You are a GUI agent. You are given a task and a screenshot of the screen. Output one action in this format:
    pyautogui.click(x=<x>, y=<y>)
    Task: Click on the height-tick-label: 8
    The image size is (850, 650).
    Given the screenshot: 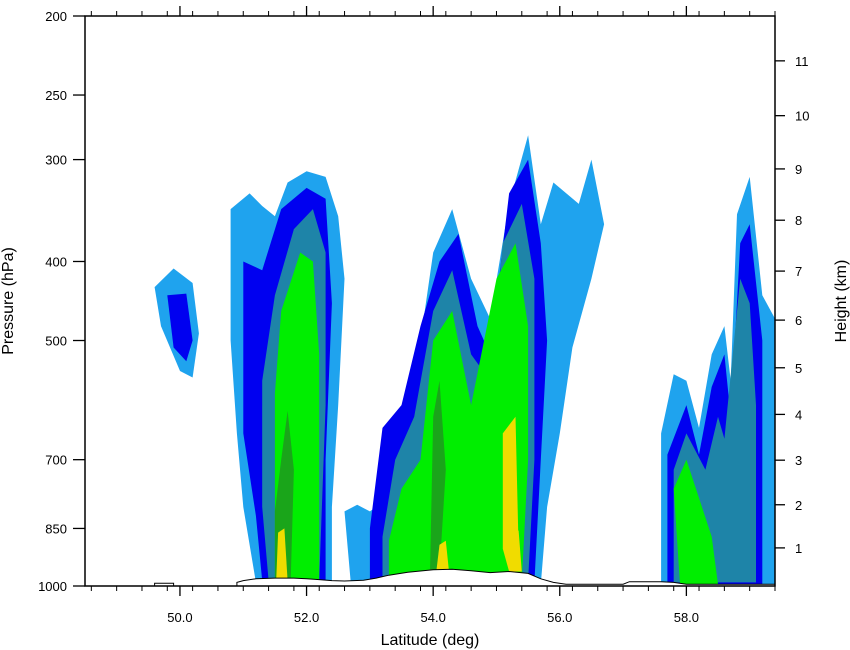 What is the action you would take?
    pyautogui.click(x=798, y=220)
    